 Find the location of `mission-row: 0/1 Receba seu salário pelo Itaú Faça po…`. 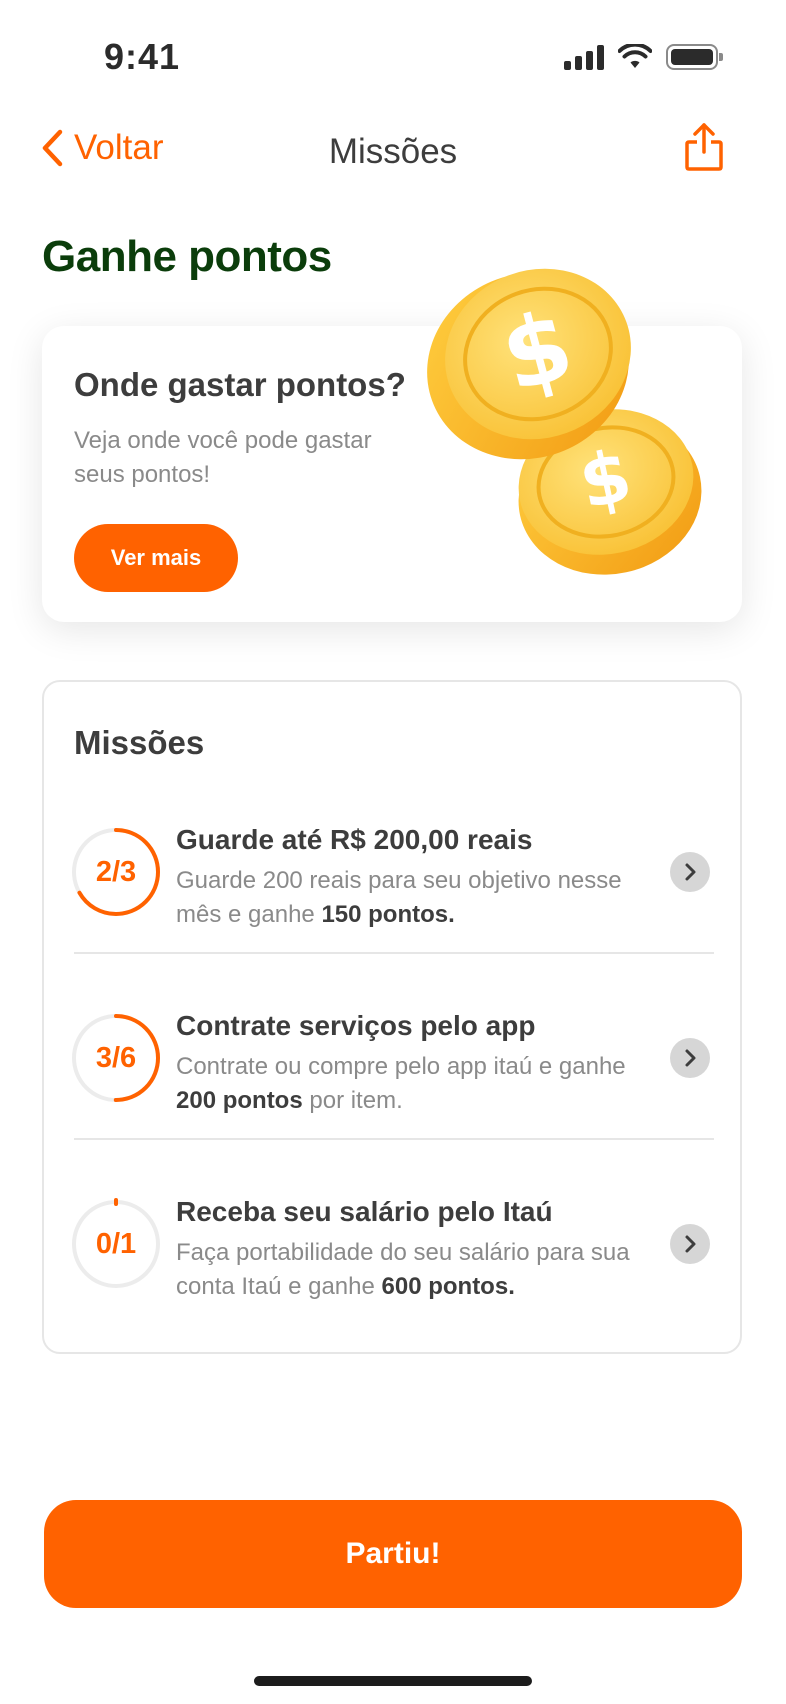

mission-row: 0/1 Receba seu salário pelo Itaú Faça po… is located at coordinates (393, 1252).